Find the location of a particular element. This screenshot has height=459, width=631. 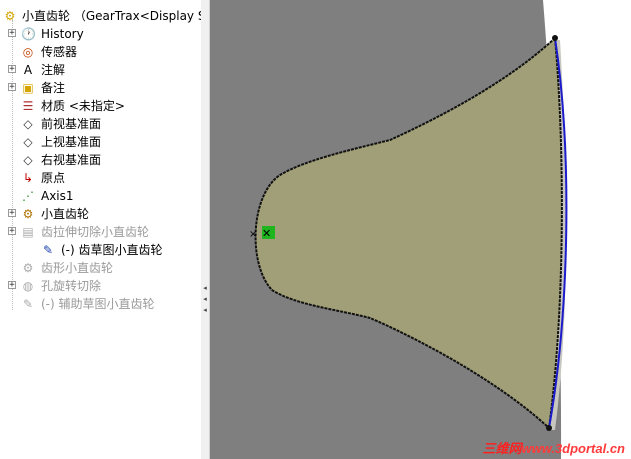

tree-item-label: 孔旋转切除 is located at coordinates (71, 286).